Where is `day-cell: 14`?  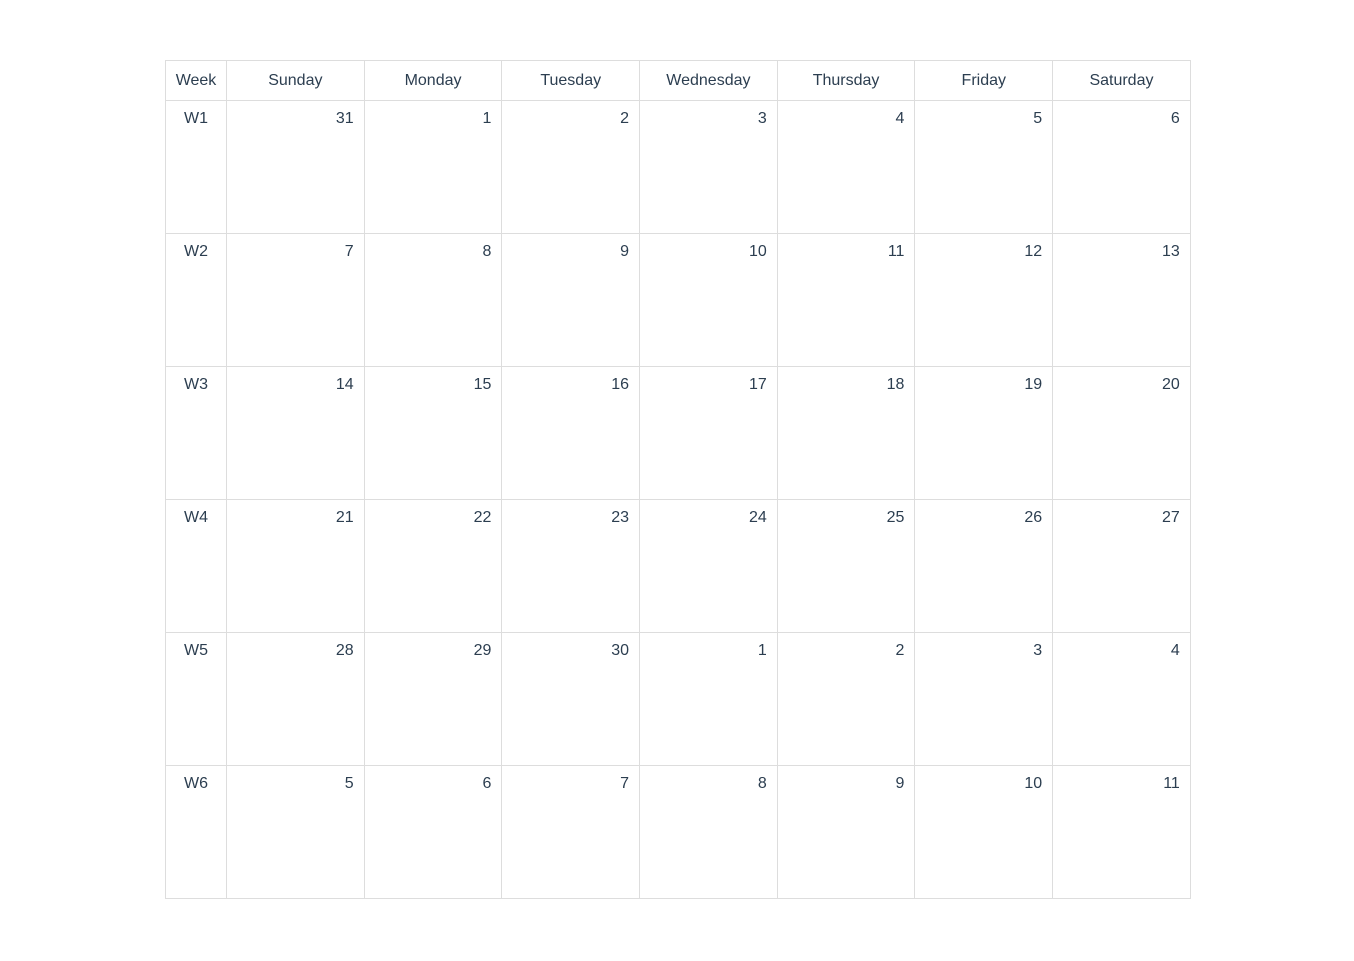 day-cell: 14 is located at coordinates (295, 433).